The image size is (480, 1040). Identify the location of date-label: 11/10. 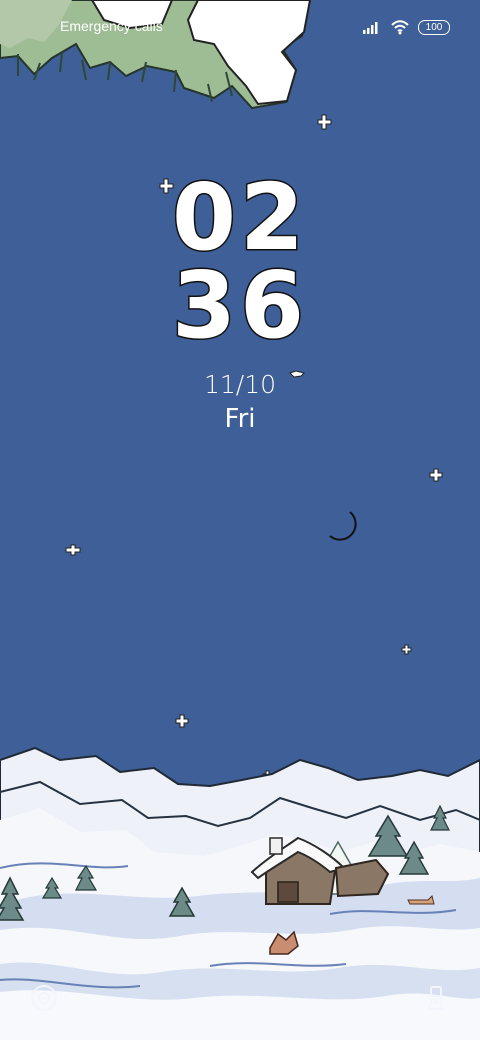
(240, 384).